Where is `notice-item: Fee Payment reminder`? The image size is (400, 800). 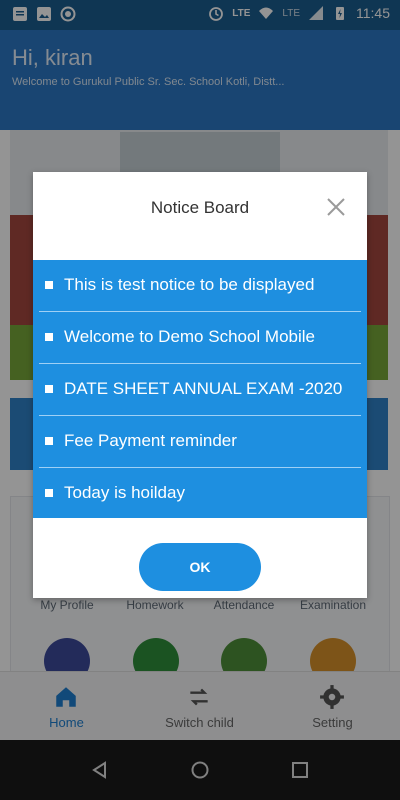
notice-item: Fee Payment reminder is located at coordinates (200, 442).